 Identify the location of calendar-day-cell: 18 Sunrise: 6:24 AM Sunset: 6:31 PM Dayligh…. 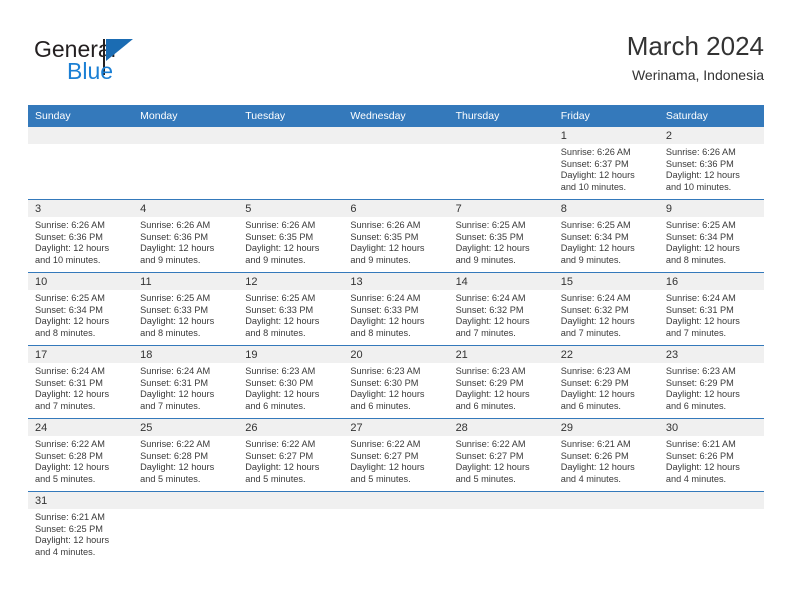
(186, 382).